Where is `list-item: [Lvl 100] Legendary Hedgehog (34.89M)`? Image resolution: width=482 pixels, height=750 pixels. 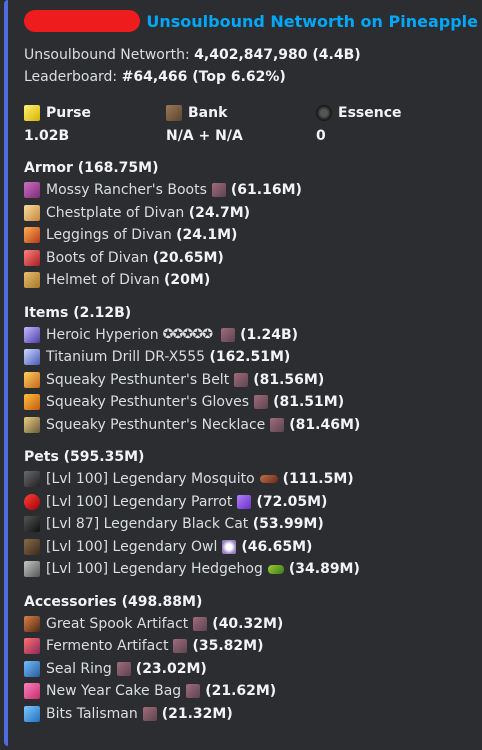 list-item: [Lvl 100] Legendary Hedgehog (34.89M) is located at coordinates (251, 569).